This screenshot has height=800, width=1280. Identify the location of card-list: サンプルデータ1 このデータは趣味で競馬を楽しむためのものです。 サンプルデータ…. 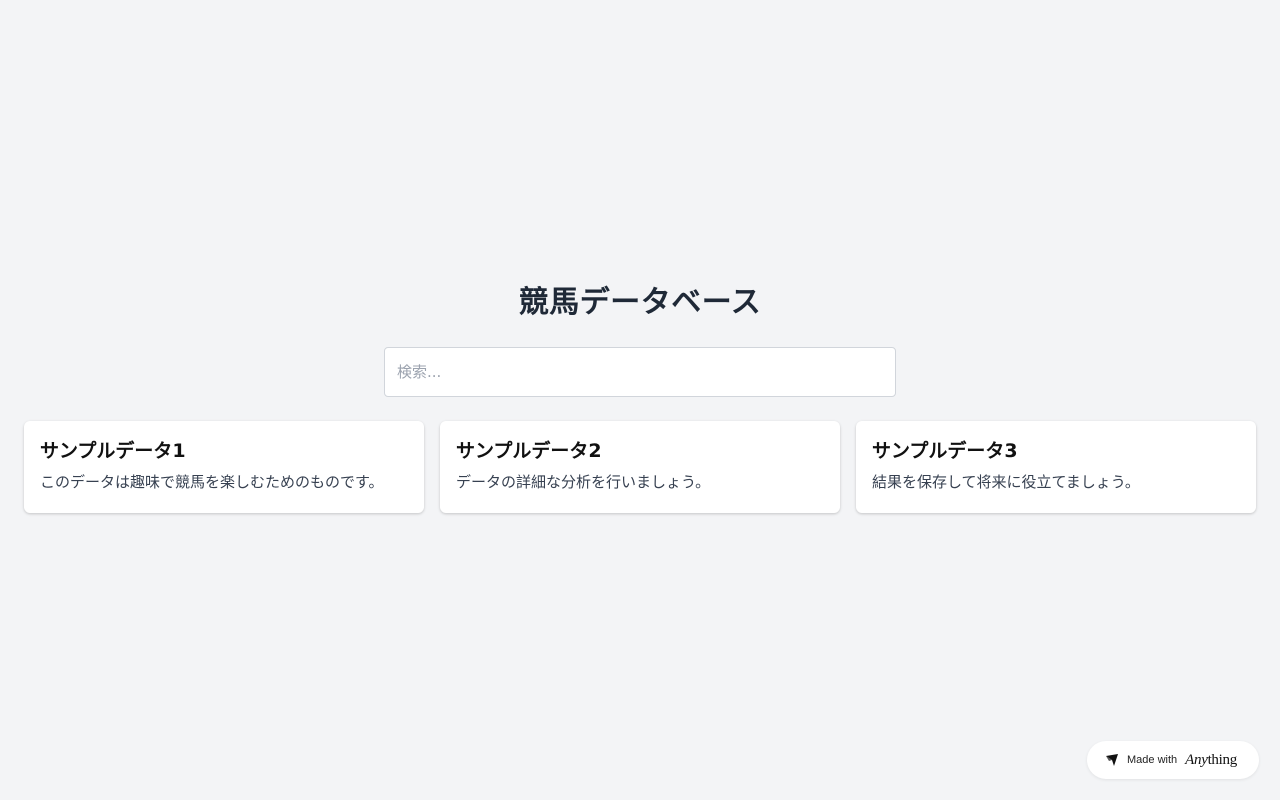
(640, 467).